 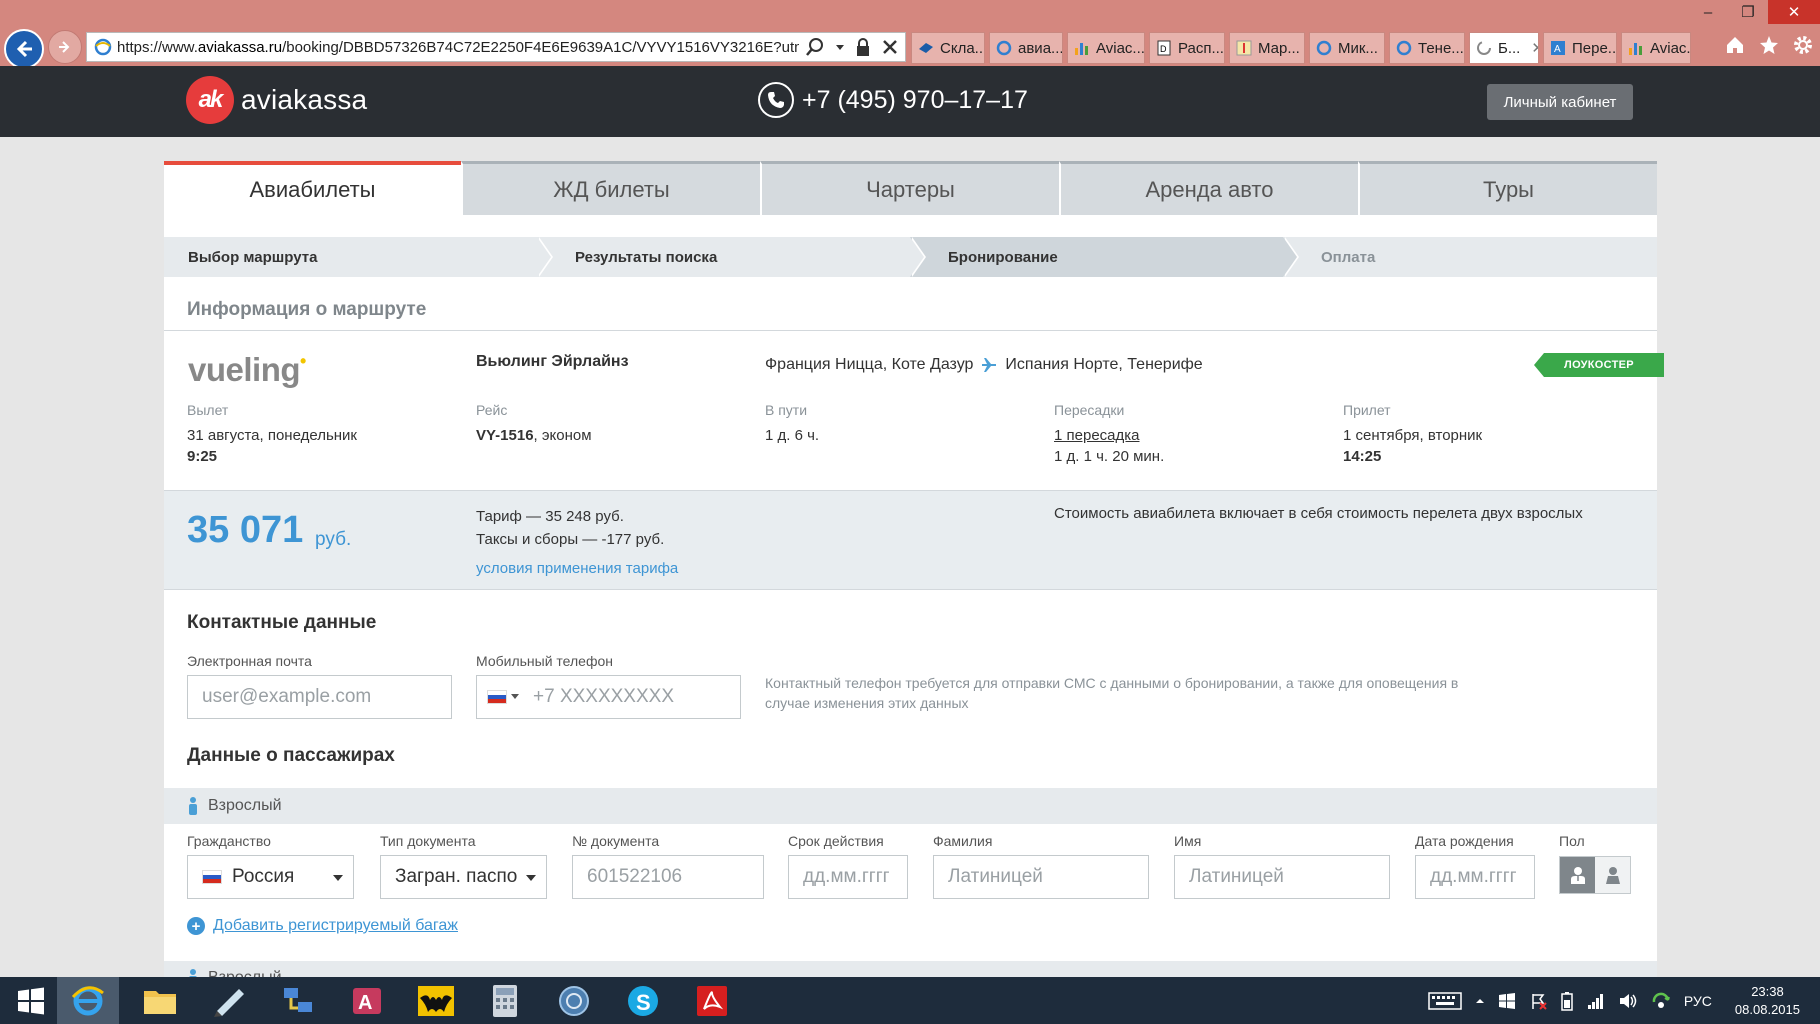 I want to click on chevron-up-icon, so click(x=1480, y=1001).